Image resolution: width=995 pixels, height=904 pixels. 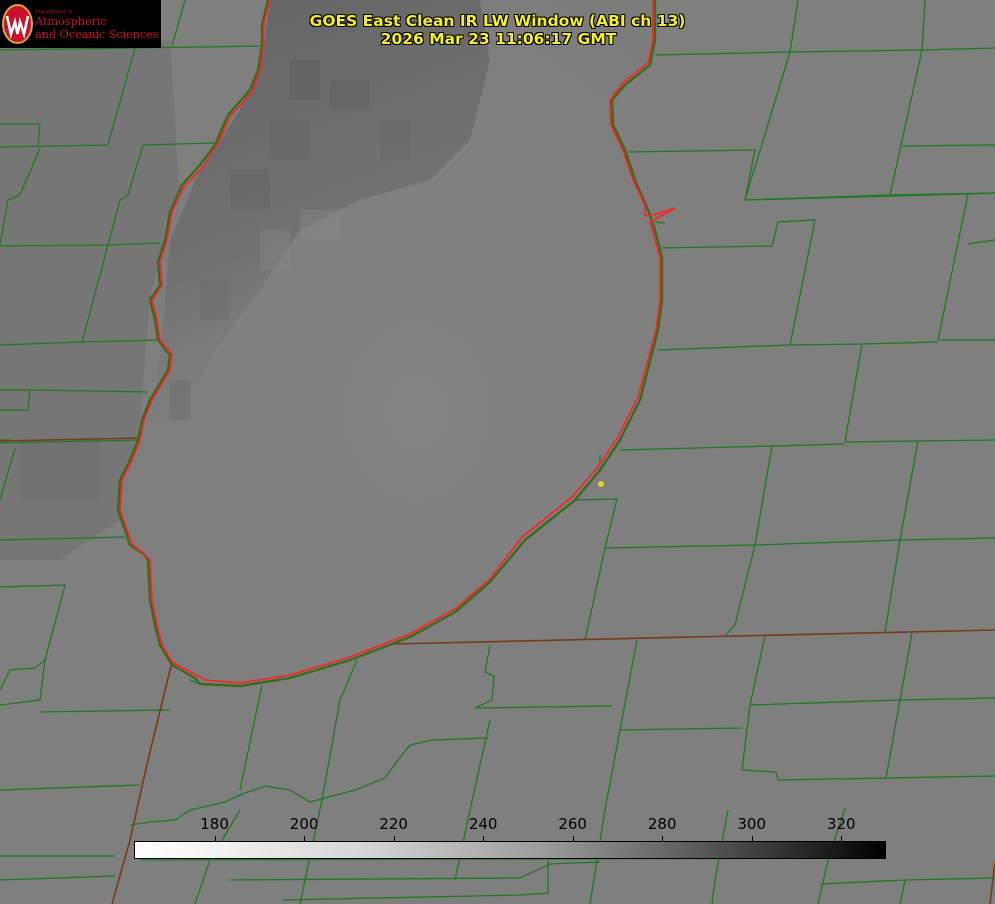 What do you see at coordinates (572, 824) in the screenshot?
I see `colorbar-tick-label: 260` at bounding box center [572, 824].